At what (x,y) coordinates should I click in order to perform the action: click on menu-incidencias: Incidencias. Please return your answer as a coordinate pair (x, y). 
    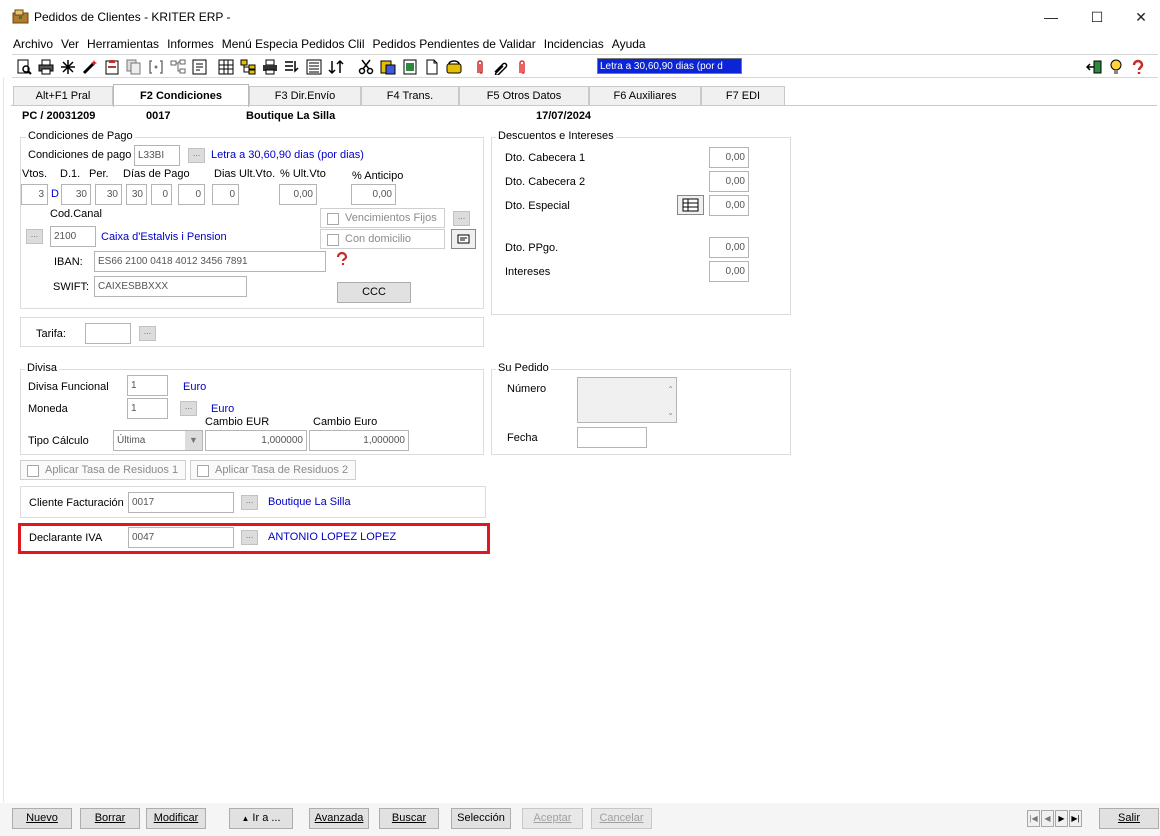
    Looking at the image, I should click on (574, 44).